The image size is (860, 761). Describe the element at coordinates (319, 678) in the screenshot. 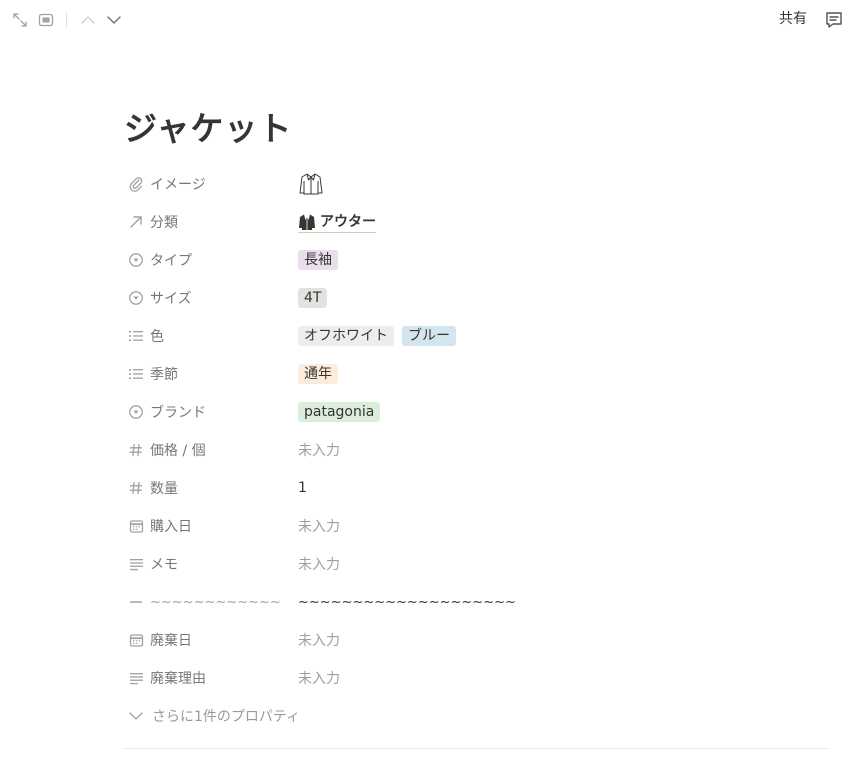

I see `property-value-disposal-reason: 未入力` at that location.